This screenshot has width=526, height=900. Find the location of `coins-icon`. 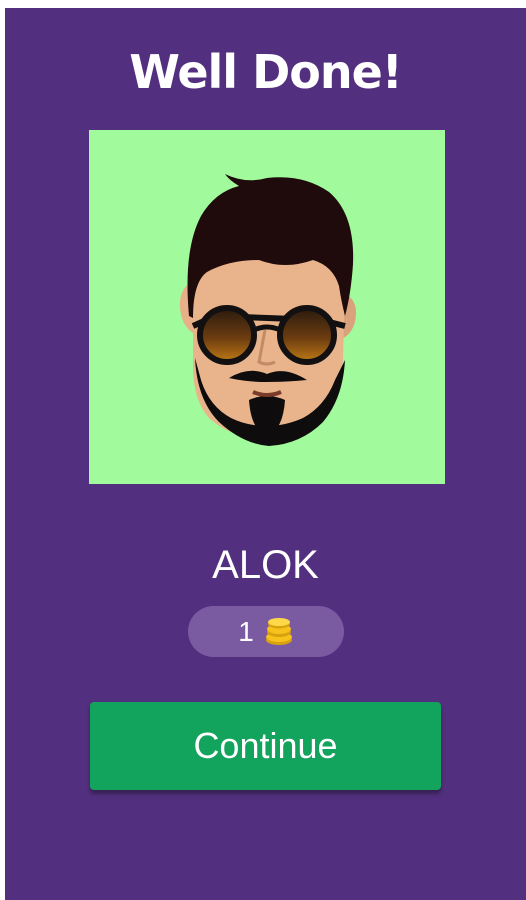

coins-icon is located at coordinates (278, 631).